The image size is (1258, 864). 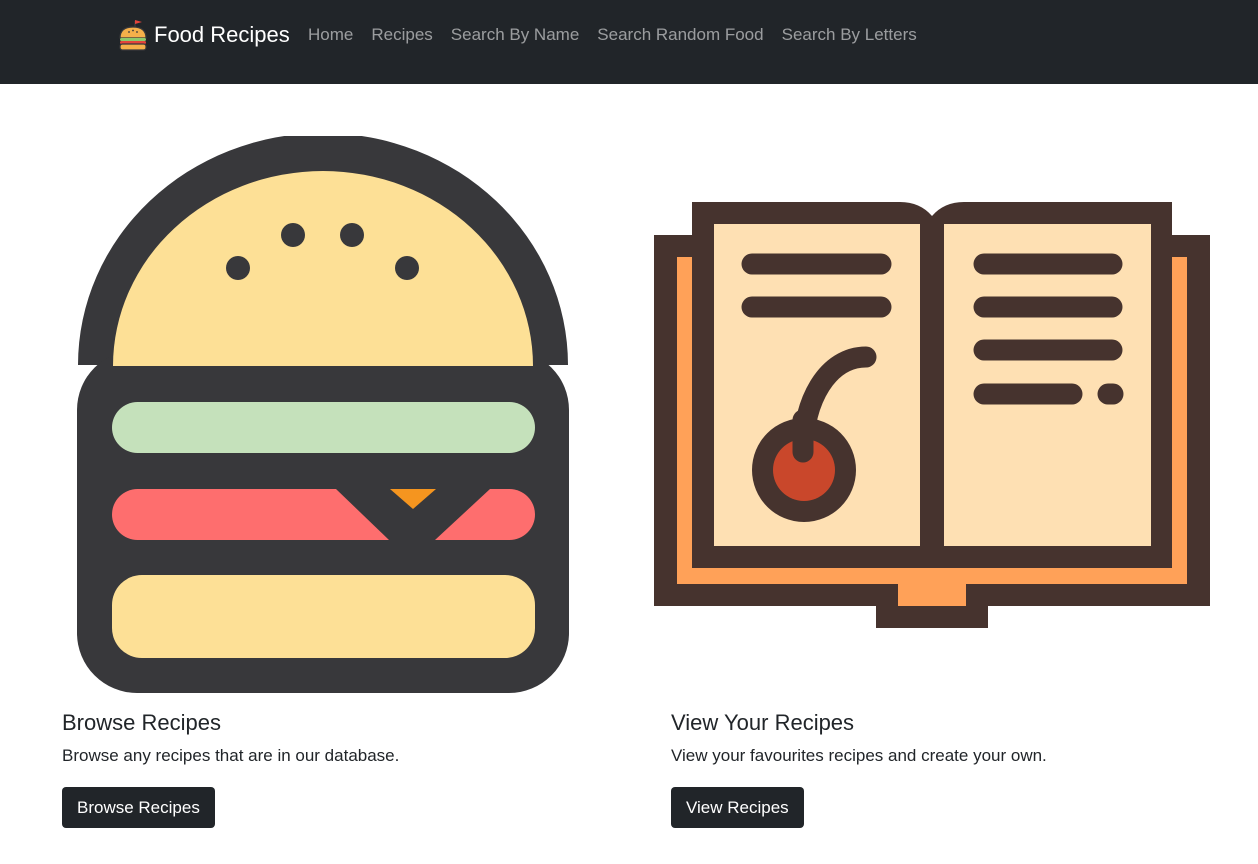 I want to click on nav-link-search-by-letters: Search By Letters, so click(x=849, y=35).